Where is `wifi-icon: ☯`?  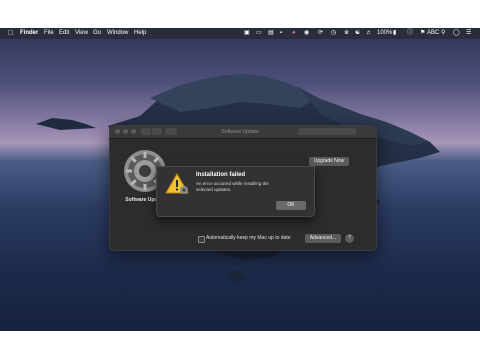
wifi-icon: ☯ is located at coordinates (357, 33).